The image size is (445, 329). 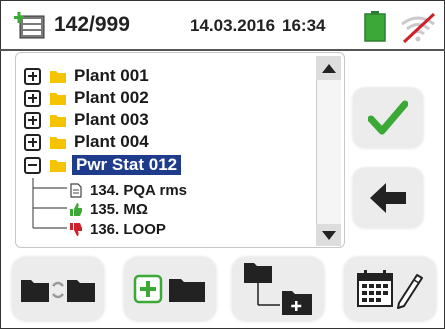 I want to click on tree-folder-label: Plant 001, so click(x=111, y=75).